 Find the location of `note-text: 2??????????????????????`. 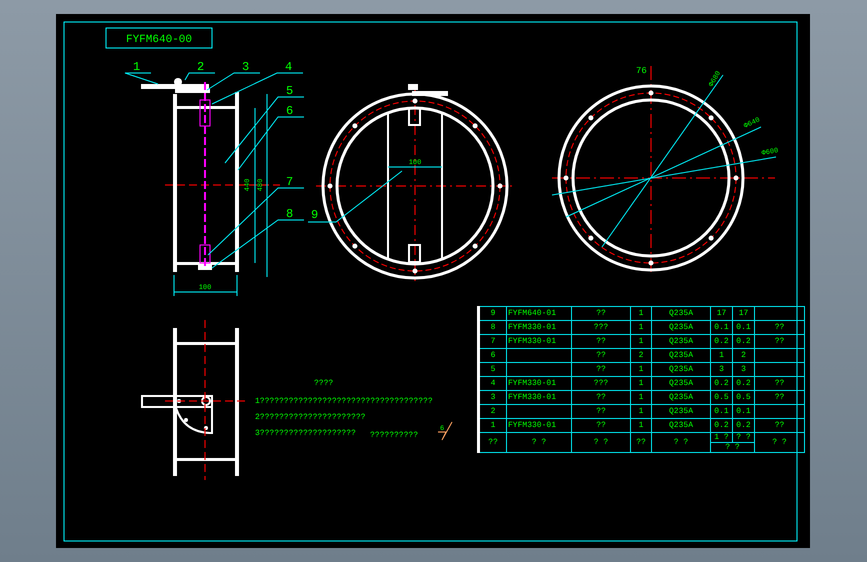

note-text: 2?????????????????????? is located at coordinates (310, 417).